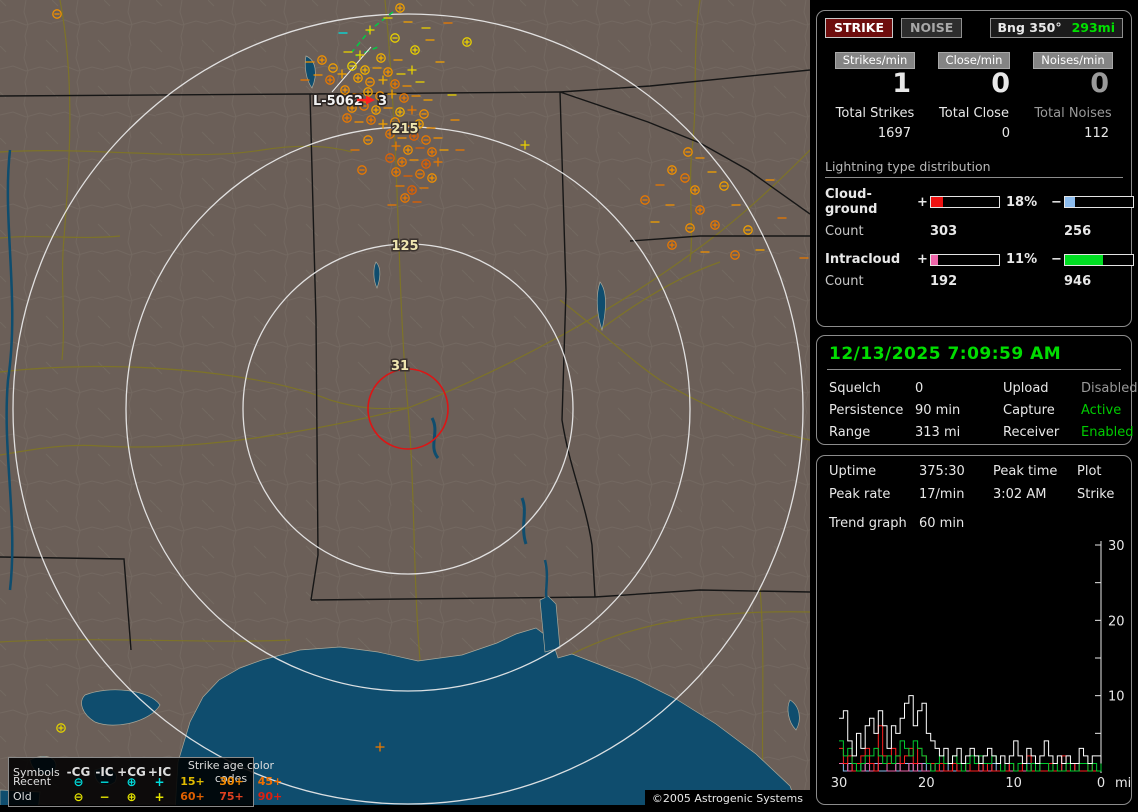 Image resolution: width=1138 pixels, height=812 pixels. What do you see at coordinates (875, 114) in the screenshot?
I see `total-strikes-label: Total Strikes` at bounding box center [875, 114].